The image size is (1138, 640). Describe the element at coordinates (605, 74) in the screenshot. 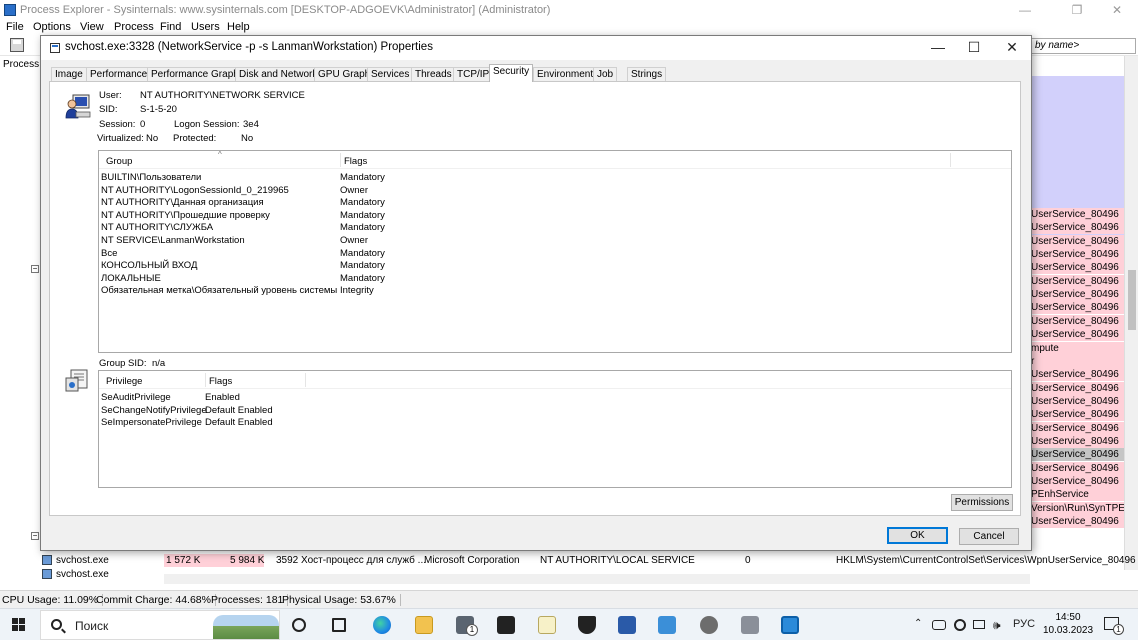

I see `tab-job: Job` at that location.